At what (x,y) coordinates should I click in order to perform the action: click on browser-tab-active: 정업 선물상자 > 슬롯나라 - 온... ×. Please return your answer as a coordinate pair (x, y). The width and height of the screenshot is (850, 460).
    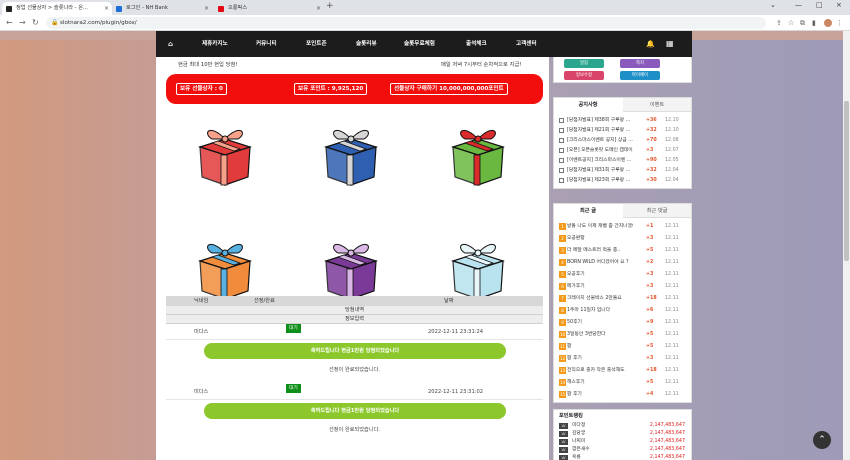
    Looking at the image, I should click on (57, 8).